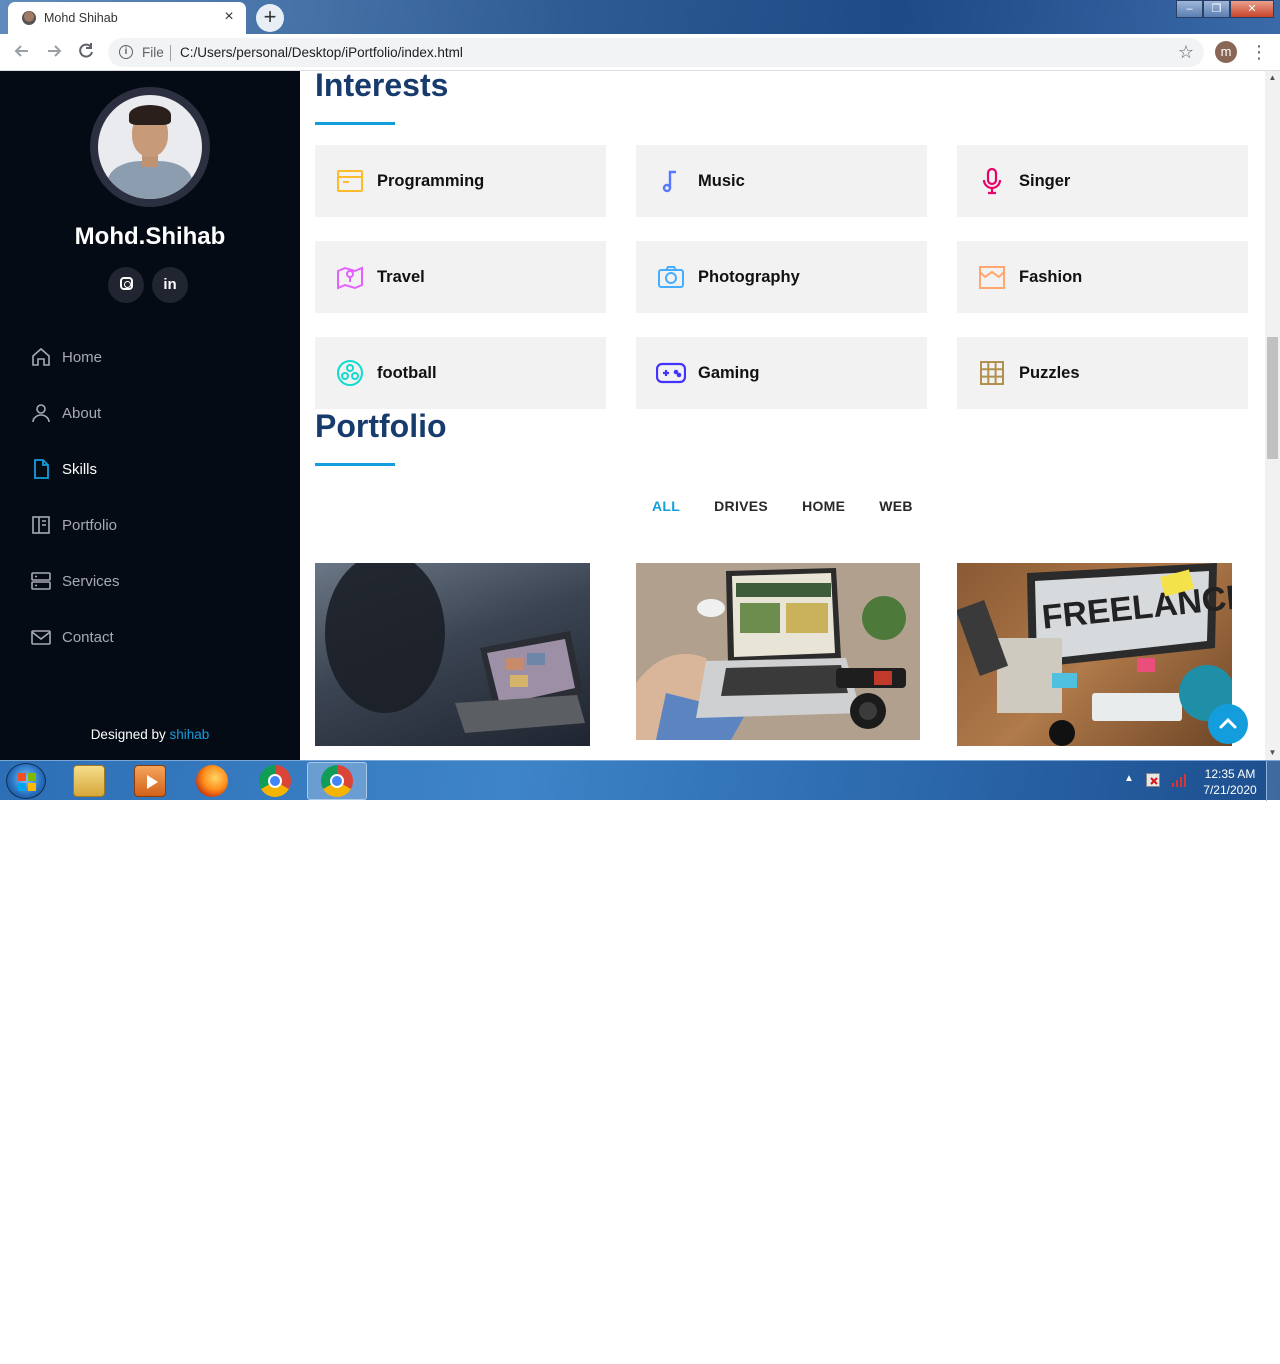 Image resolution: width=1280 pixels, height=1364 pixels. Describe the element at coordinates (1051, 276) in the screenshot. I see `interest-label: Fashion` at that location.